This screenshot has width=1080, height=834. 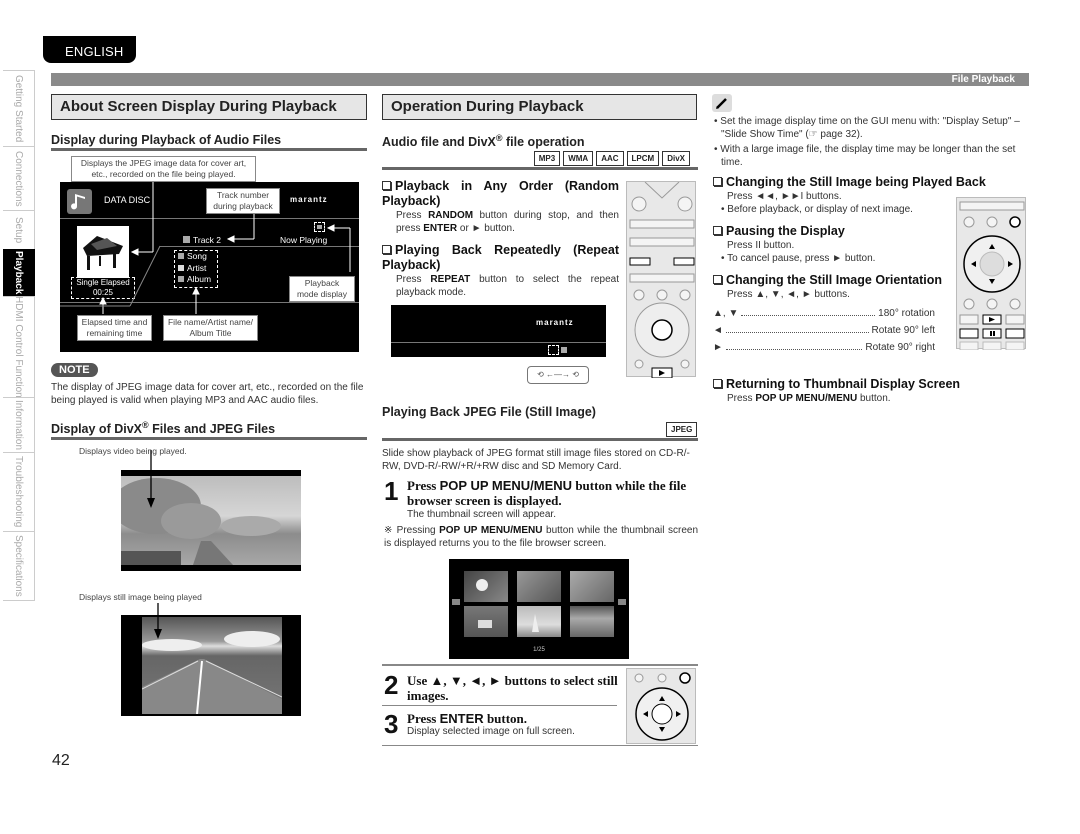 I want to click on orientation-row: ▲, ▼ 180° rotation, so click(x=824, y=313).